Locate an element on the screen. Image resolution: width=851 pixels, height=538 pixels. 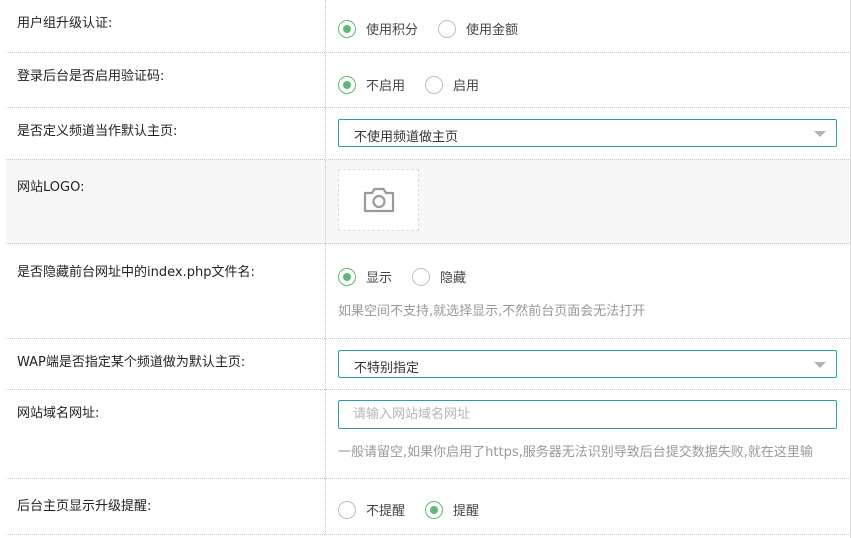
wap-channel-select: 不特别指定 is located at coordinates (587, 364).